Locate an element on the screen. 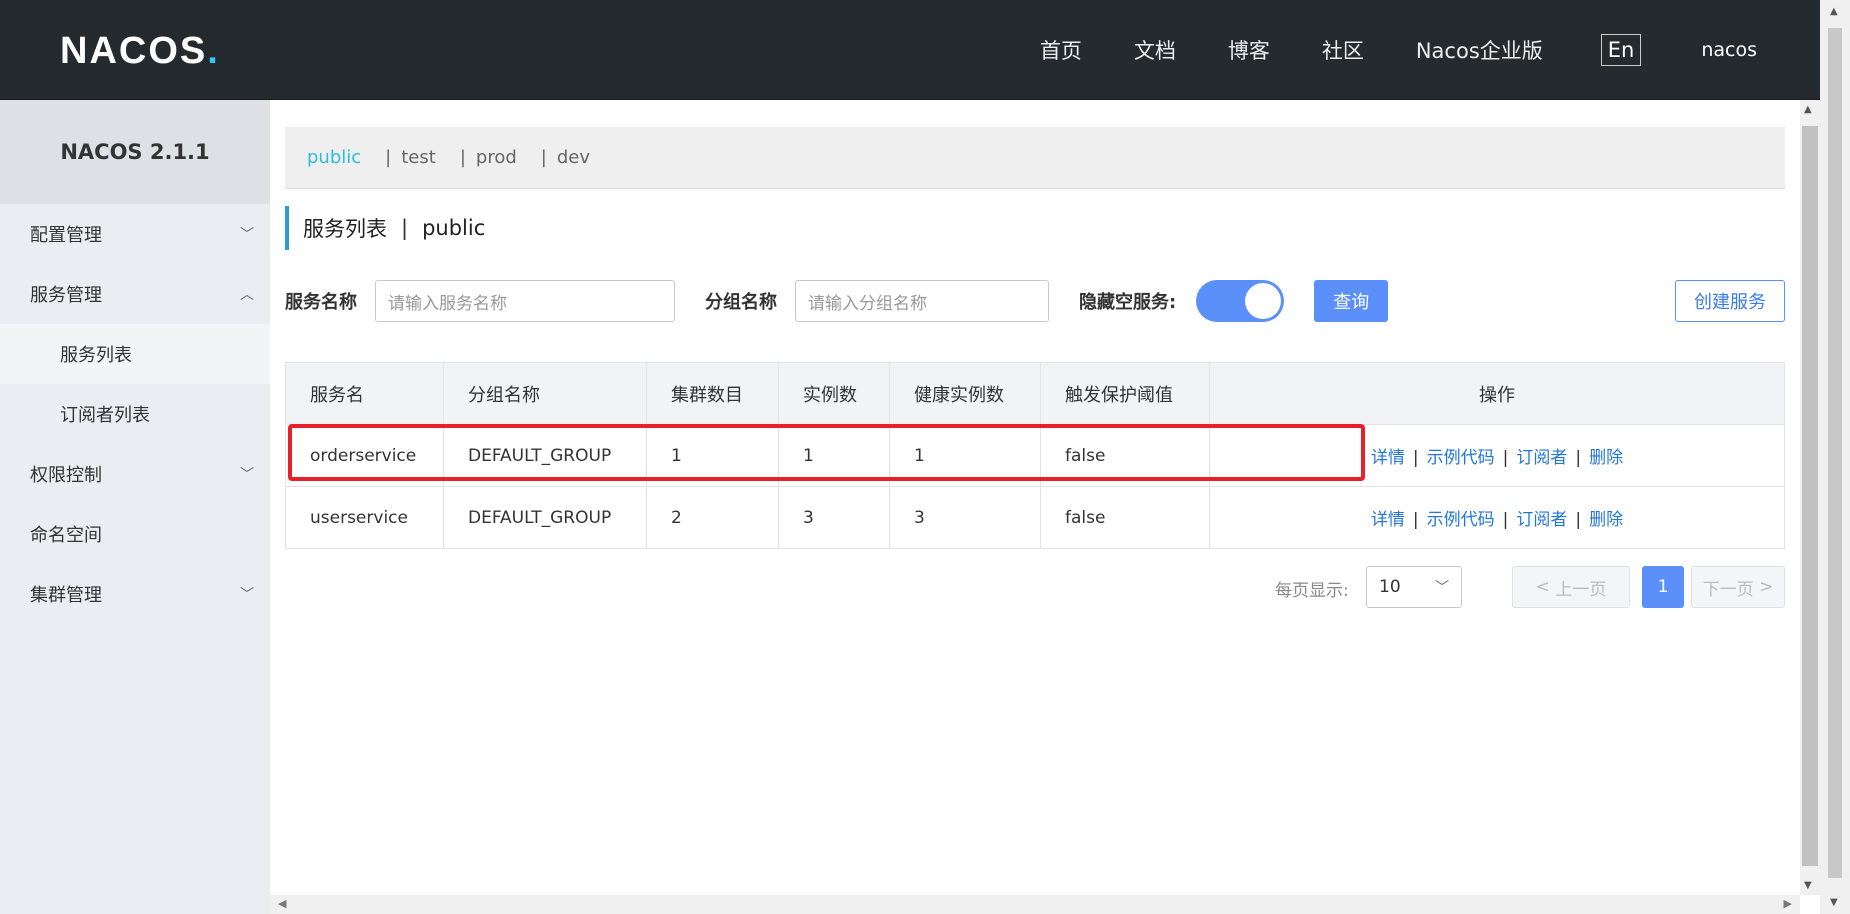 This screenshot has width=1850, height=914. sidebar-item-namespace: 命名空间 is located at coordinates (135, 534).